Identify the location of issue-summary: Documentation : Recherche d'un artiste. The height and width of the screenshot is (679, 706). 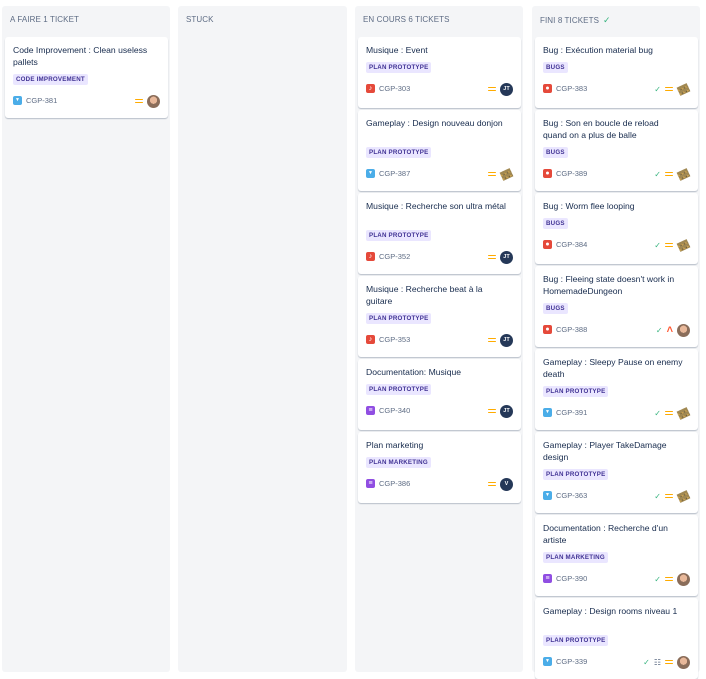
(613, 534).